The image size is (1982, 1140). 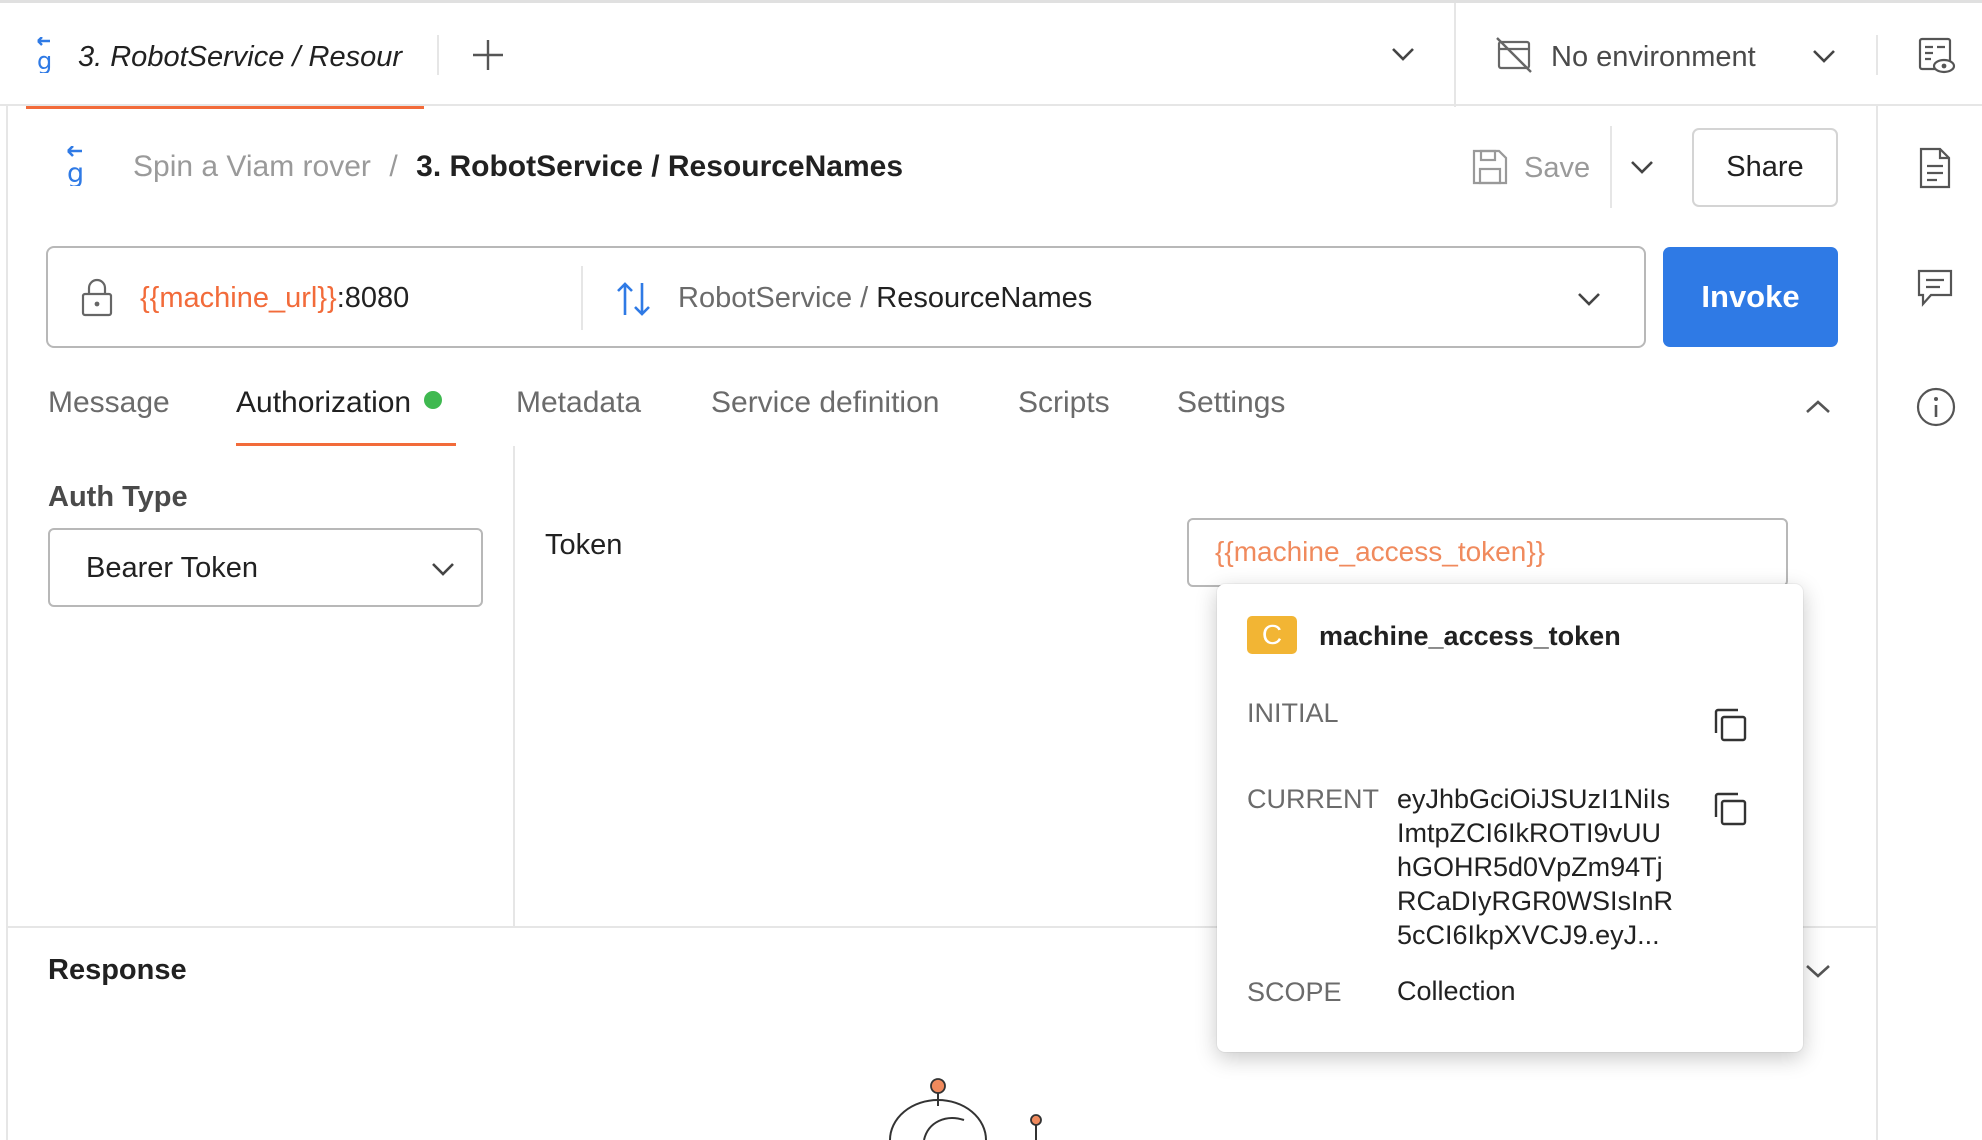 I want to click on request-tab: g 3. RobotService / Resour, so click(x=216, y=56).